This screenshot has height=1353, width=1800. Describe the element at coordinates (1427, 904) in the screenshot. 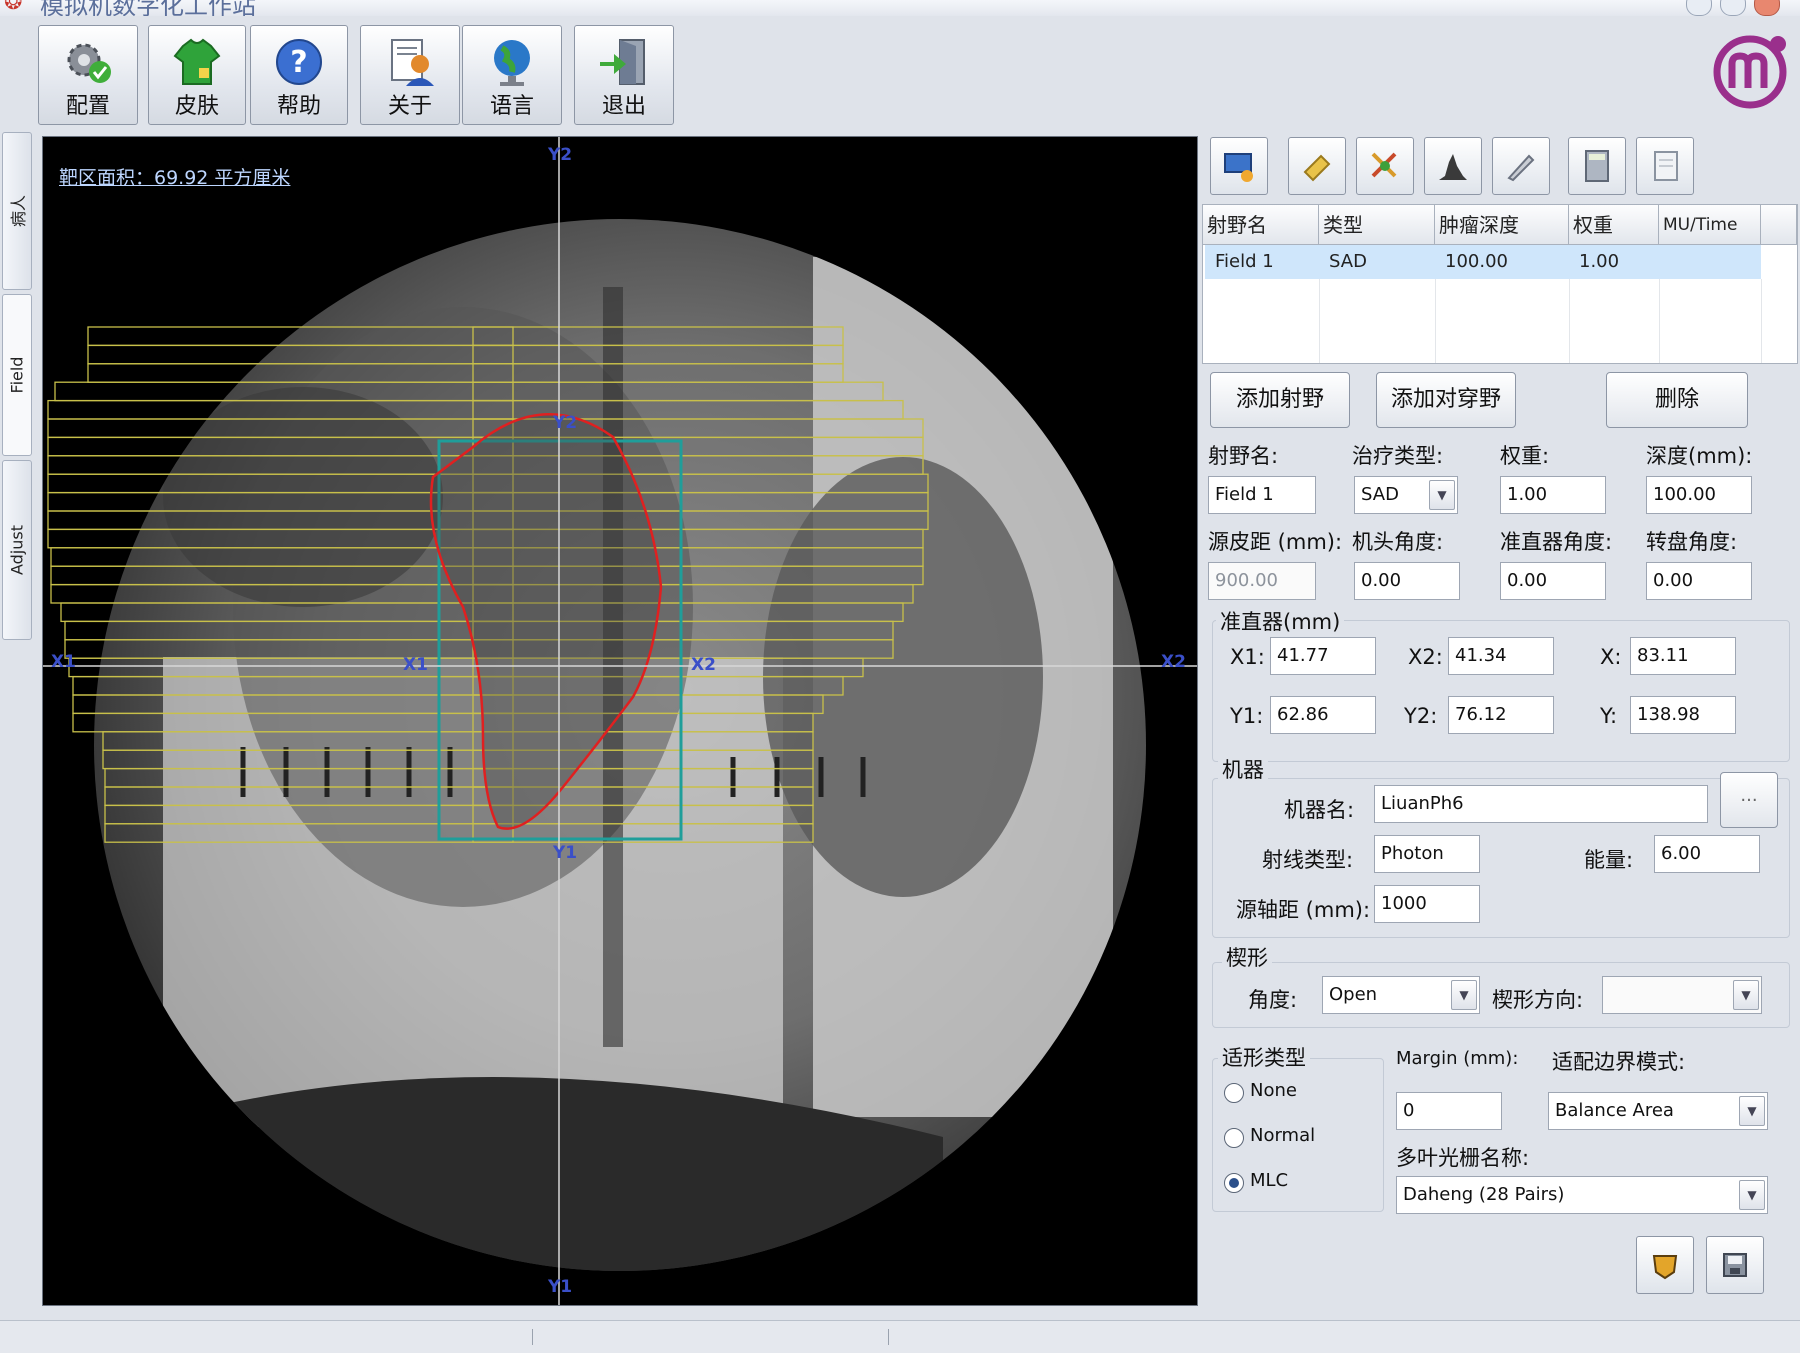

I see `sad-input: 1000` at that location.